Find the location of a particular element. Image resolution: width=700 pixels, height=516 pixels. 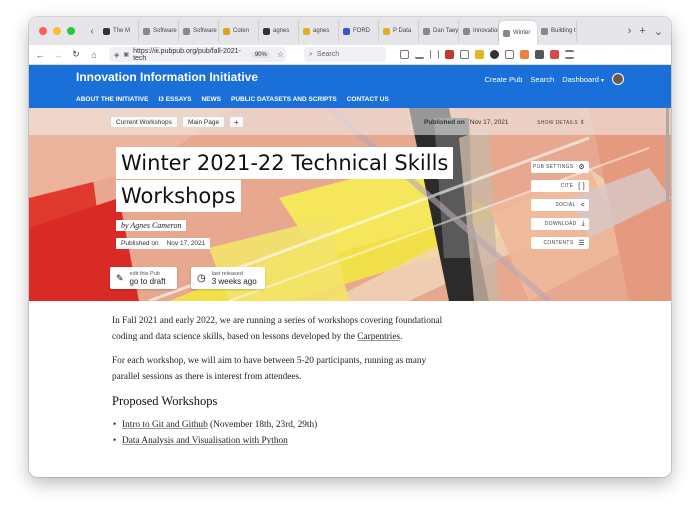

extension-gray-icon is located at coordinates (539, 54).